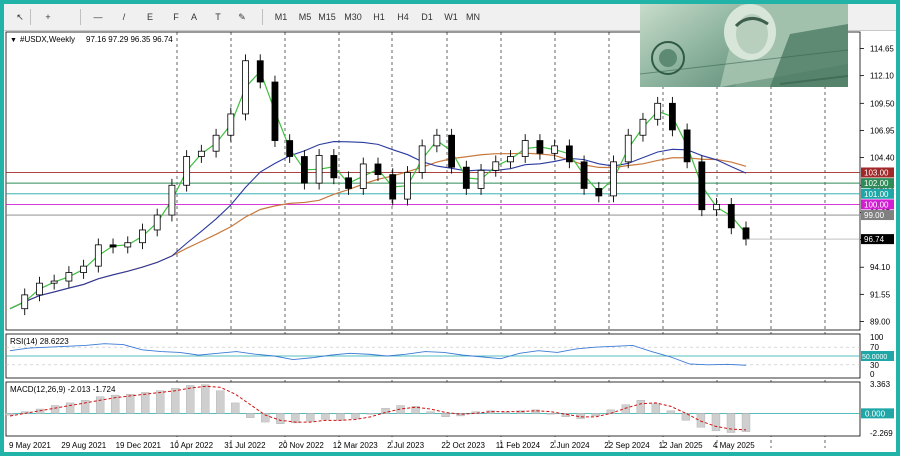  I want to click on macd-tick-label: -2.269, so click(881, 433).